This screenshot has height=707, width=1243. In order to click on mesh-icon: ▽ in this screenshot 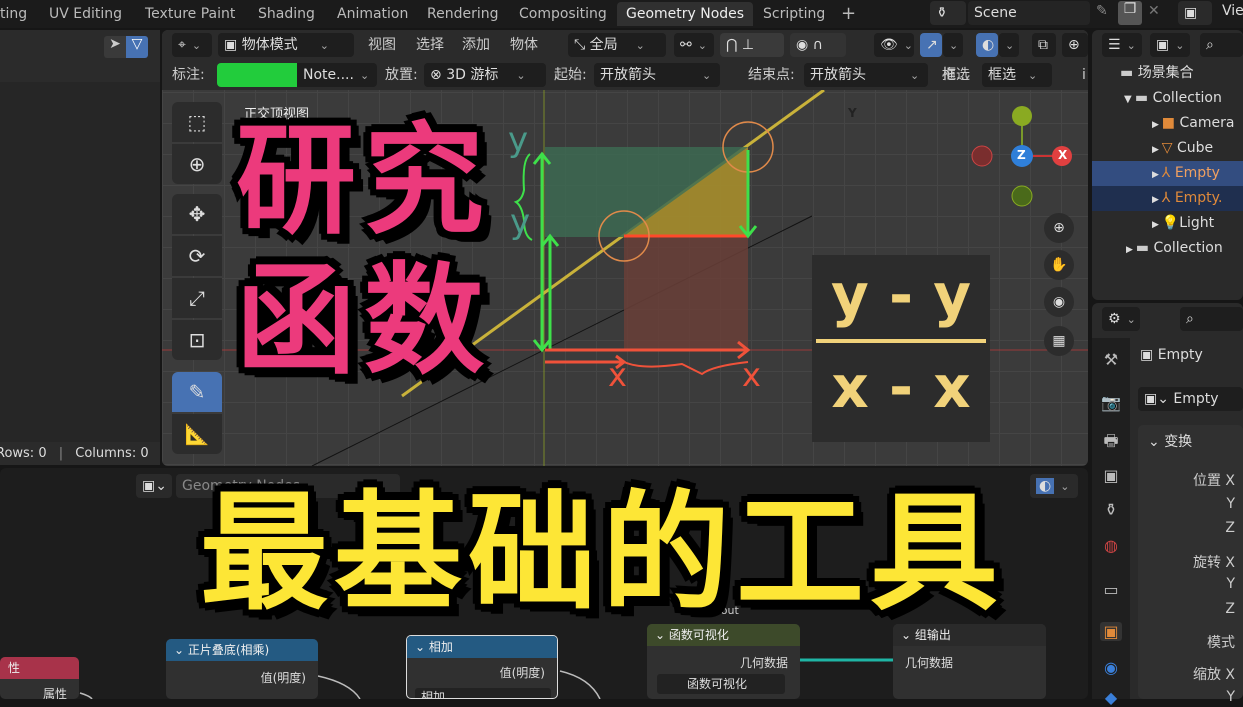, I will do `click(1169, 148)`.